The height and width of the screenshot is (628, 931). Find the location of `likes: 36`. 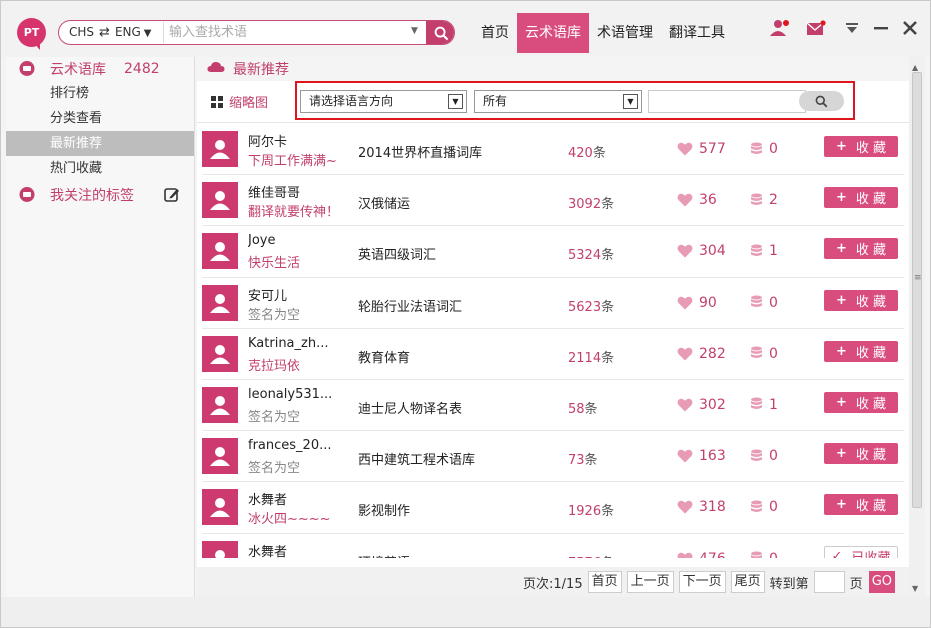

likes: 36 is located at coordinates (697, 200).